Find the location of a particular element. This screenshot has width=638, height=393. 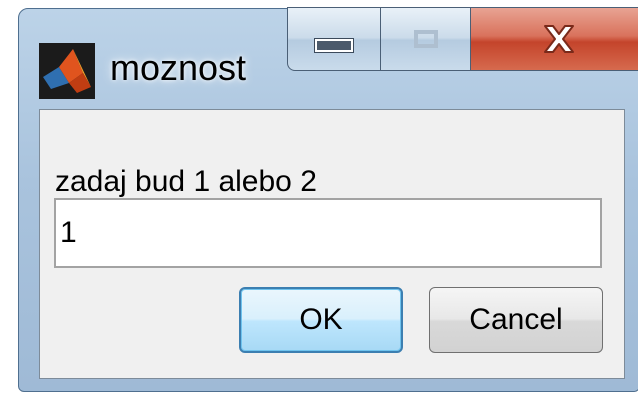

maximize-icon is located at coordinates (425, 39).